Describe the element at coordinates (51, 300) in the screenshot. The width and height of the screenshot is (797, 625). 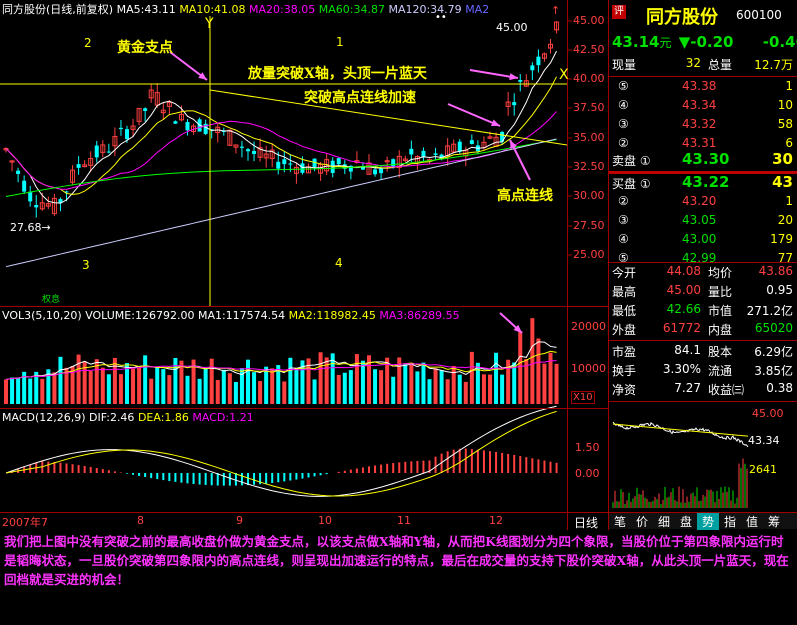
I see `ex-rights-marker: 权息` at that location.